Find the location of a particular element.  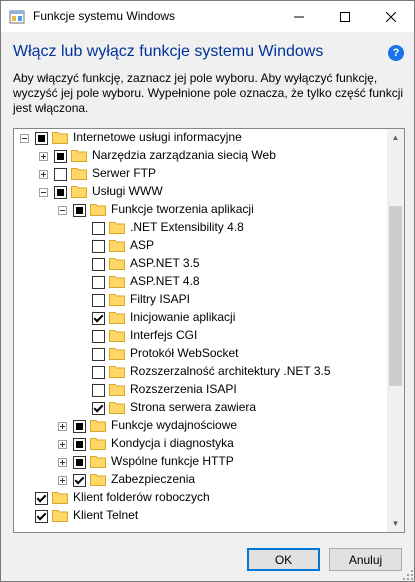

tree-row: .NET Extensibility 4.8 is located at coordinates (200, 228).